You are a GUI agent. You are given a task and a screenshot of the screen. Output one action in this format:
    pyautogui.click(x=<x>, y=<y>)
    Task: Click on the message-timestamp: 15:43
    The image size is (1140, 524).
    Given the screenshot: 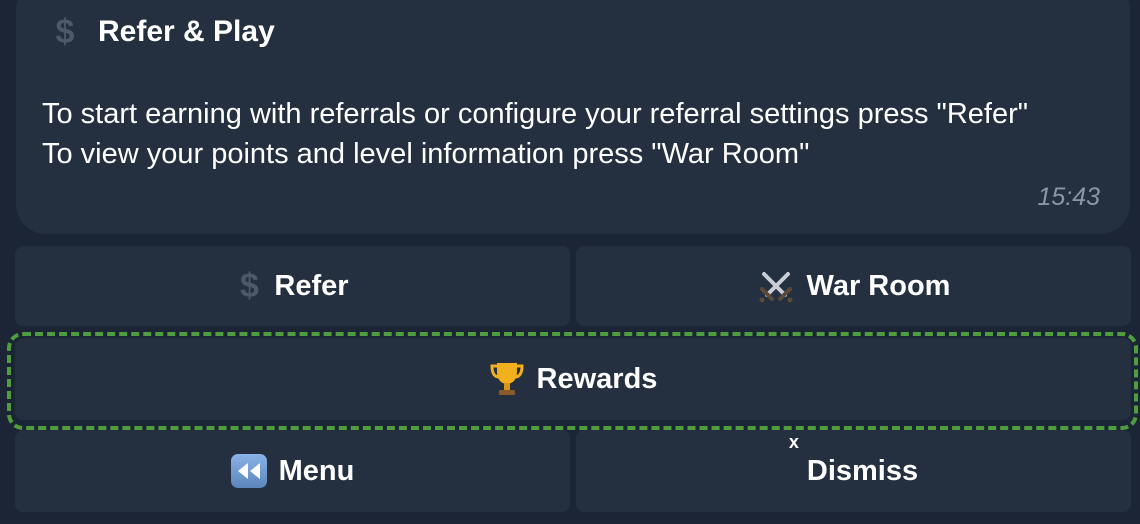 What is the action you would take?
    pyautogui.click(x=1068, y=197)
    